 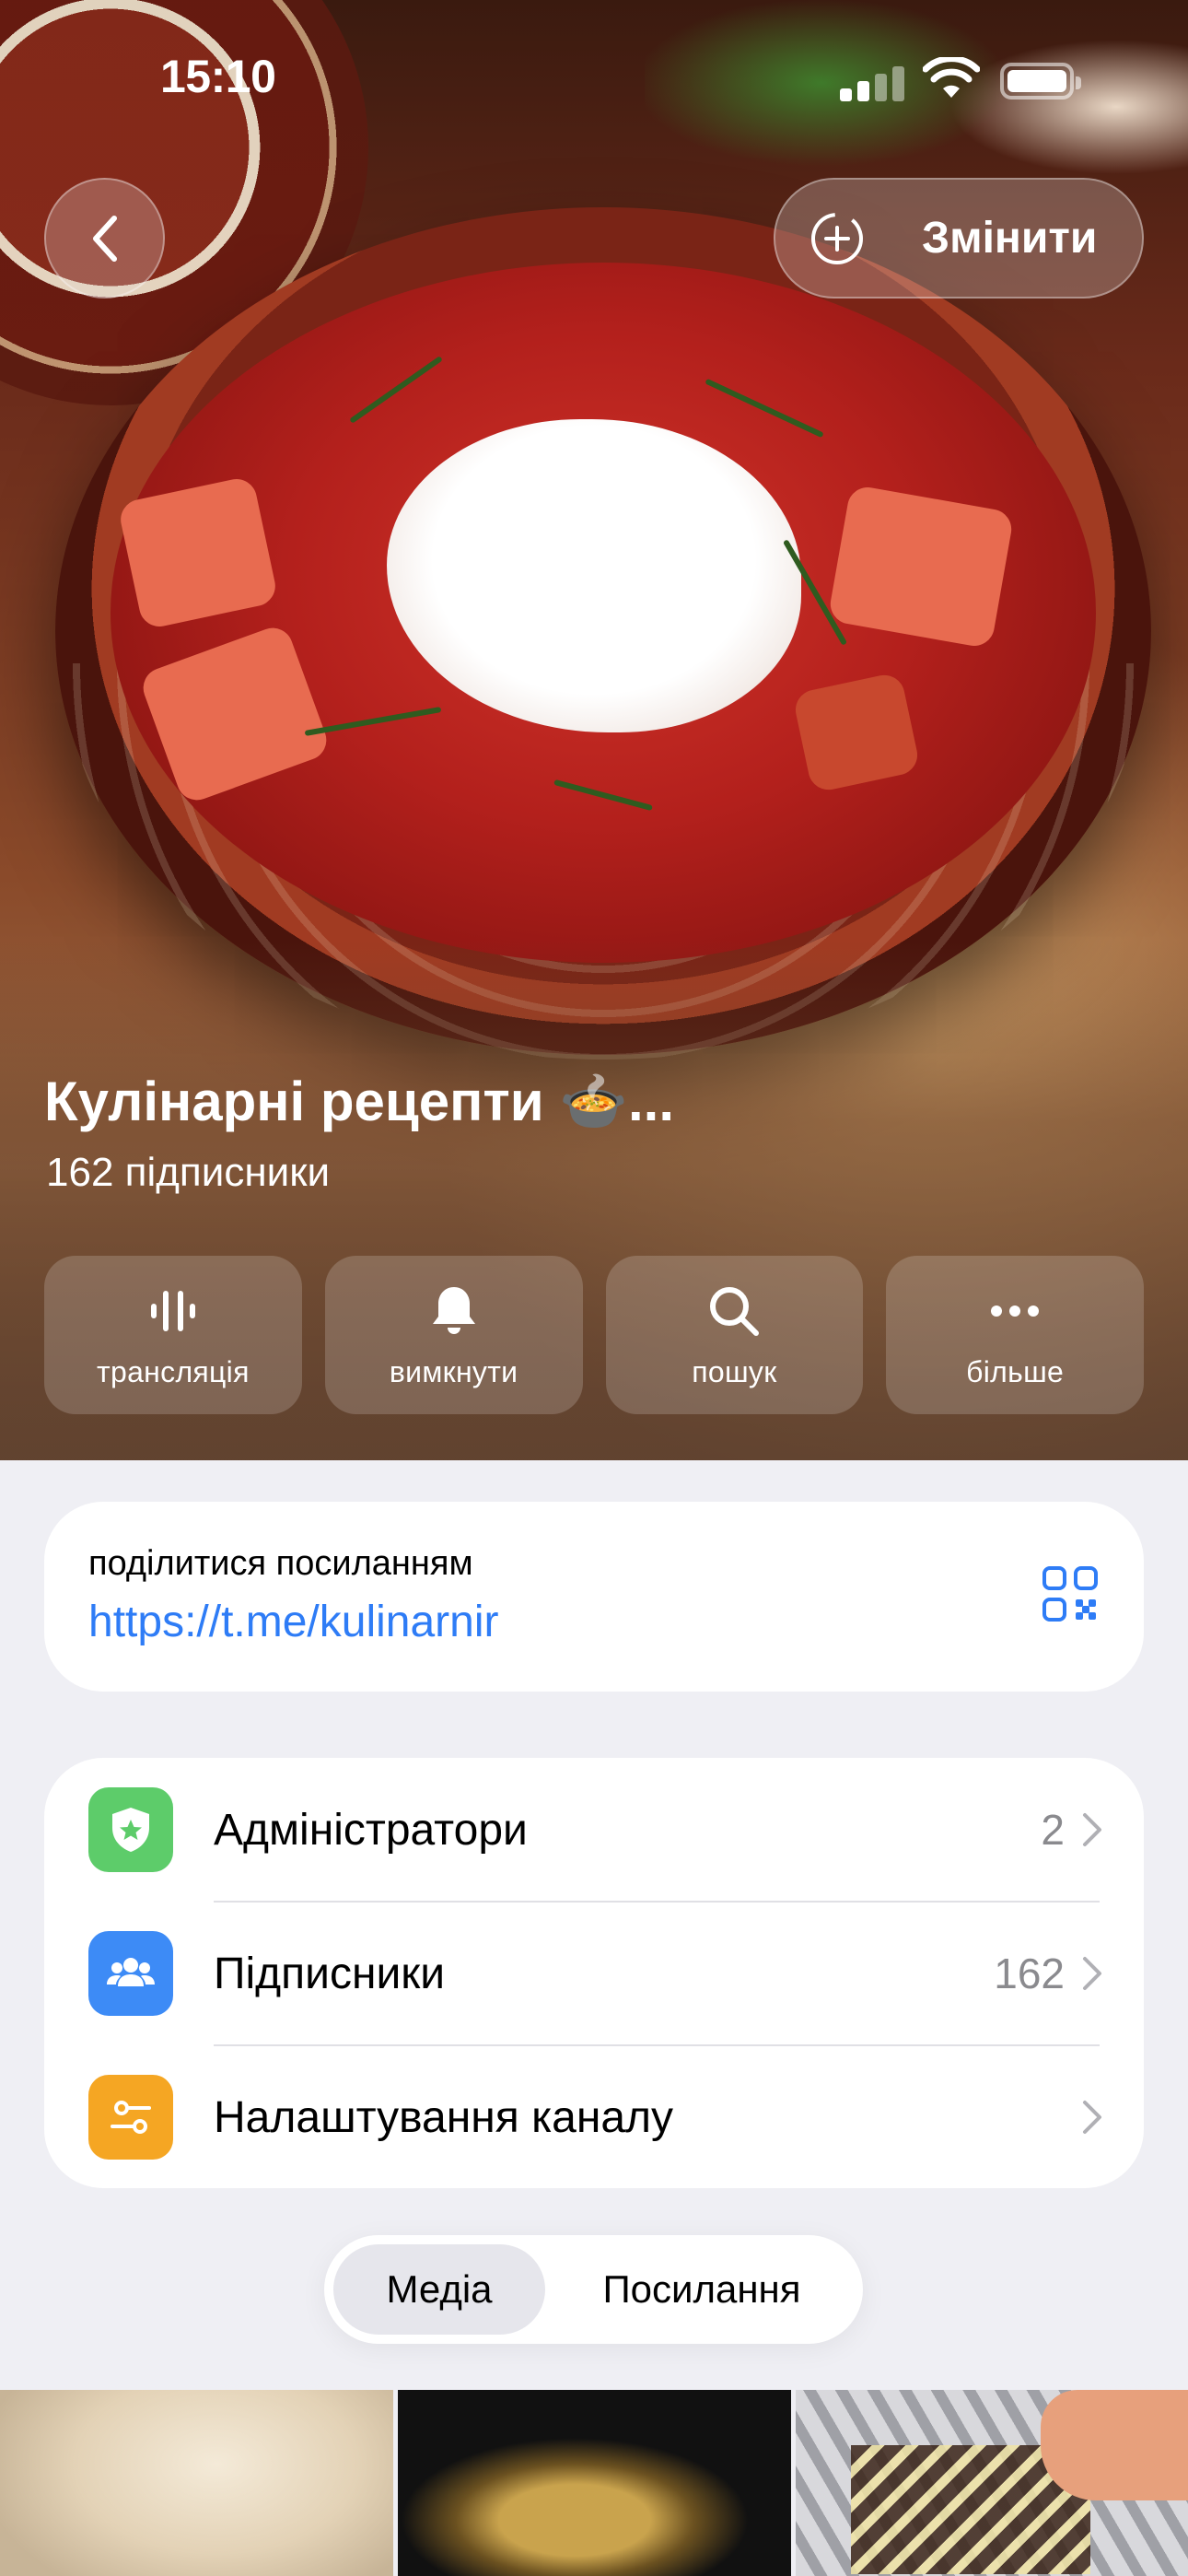 What do you see at coordinates (872, 82) in the screenshot?
I see `cellular-signal-icon` at bounding box center [872, 82].